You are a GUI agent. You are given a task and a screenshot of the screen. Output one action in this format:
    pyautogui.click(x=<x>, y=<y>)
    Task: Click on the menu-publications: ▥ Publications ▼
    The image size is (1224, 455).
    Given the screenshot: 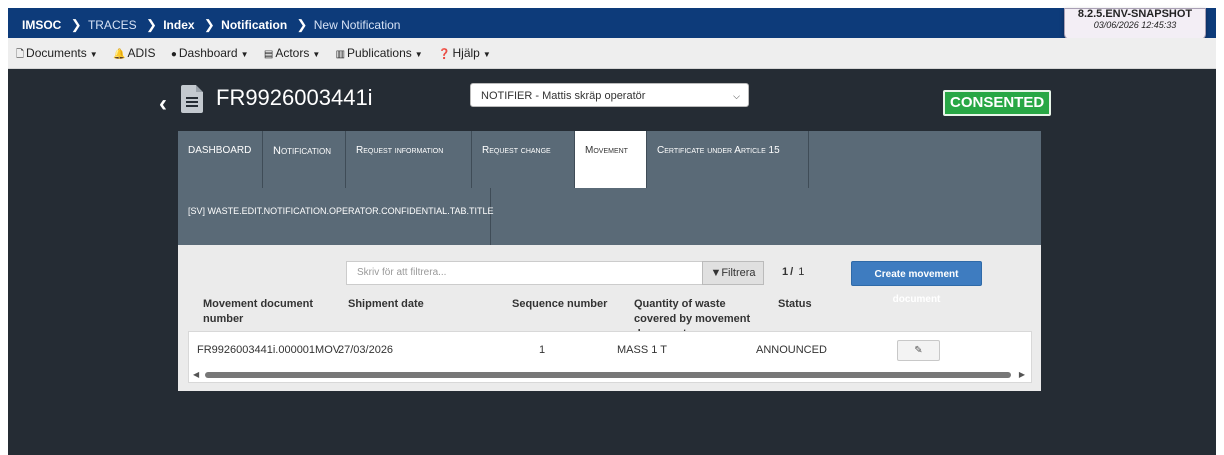 What is the action you would take?
    pyautogui.click(x=379, y=53)
    